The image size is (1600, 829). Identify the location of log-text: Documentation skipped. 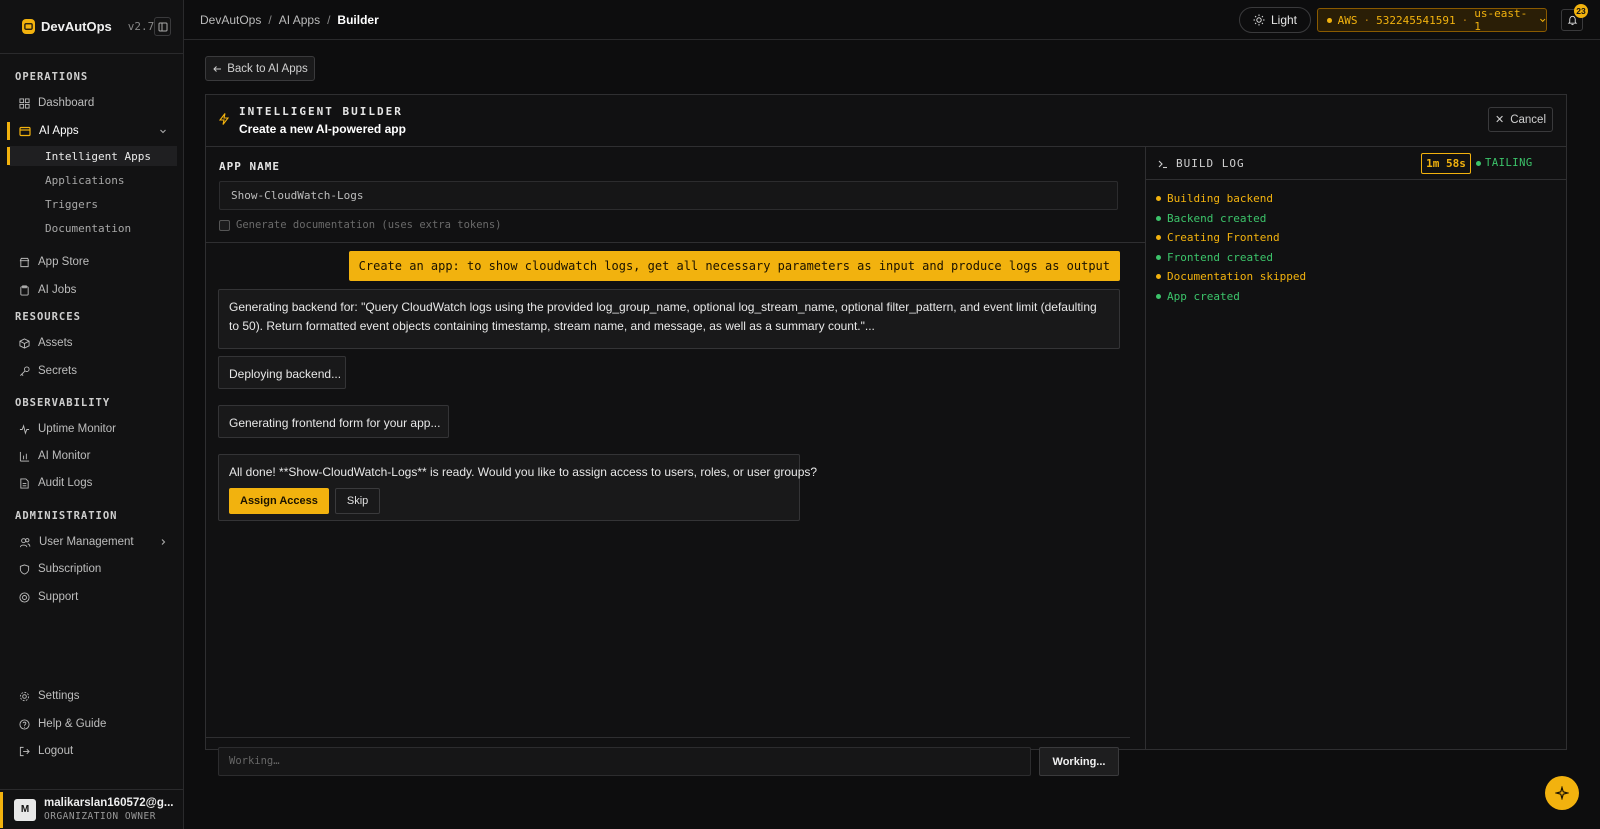
(1237, 277).